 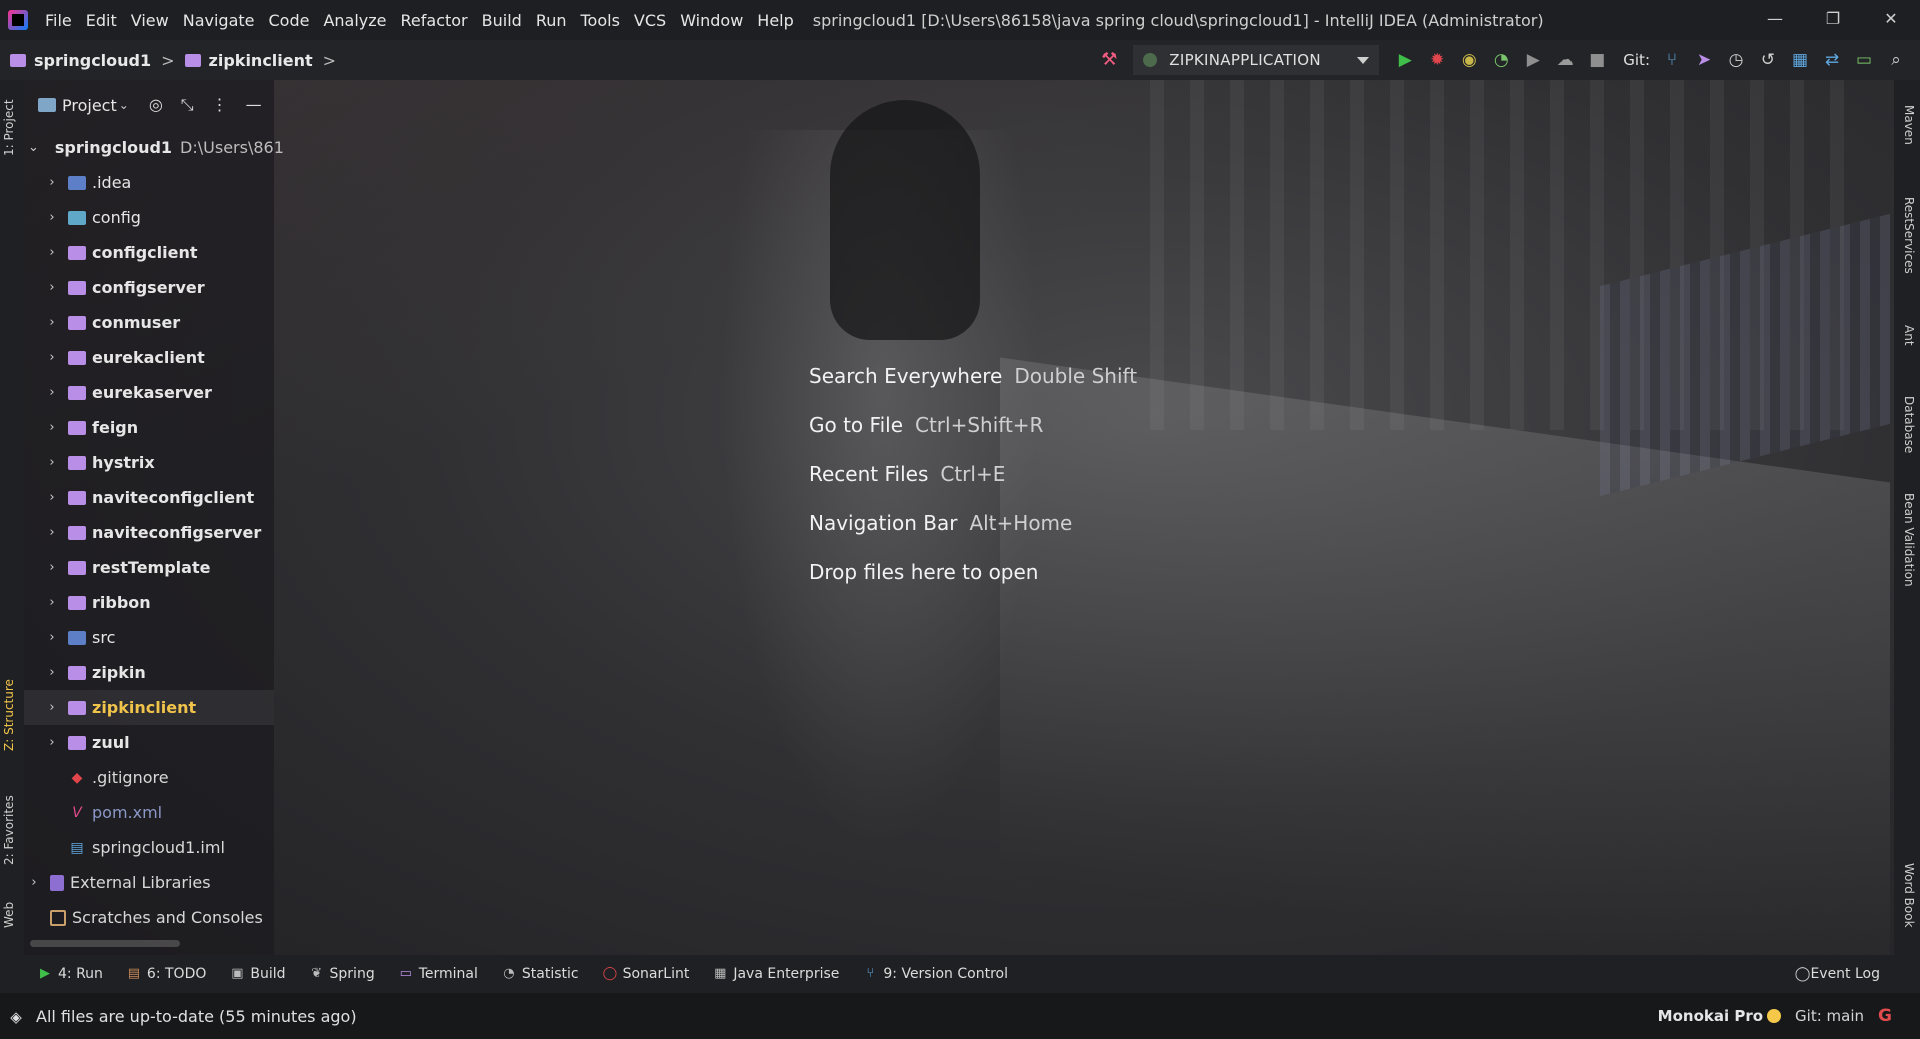 I want to click on search-icon: ⌕, so click(x=1896, y=60).